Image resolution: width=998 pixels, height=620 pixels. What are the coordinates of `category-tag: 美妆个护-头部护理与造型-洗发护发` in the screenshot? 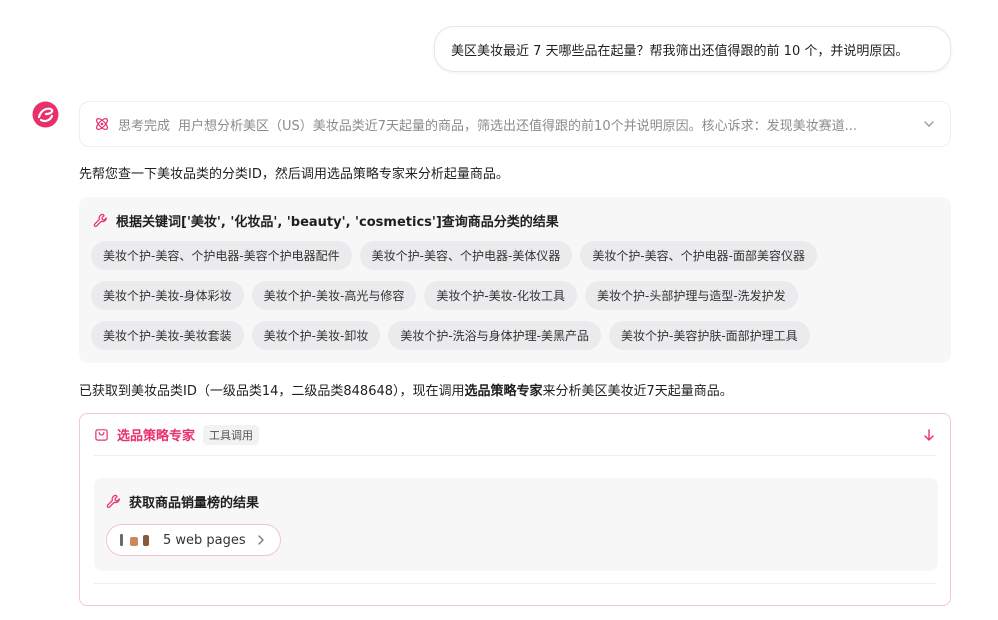 It's located at (691, 295).